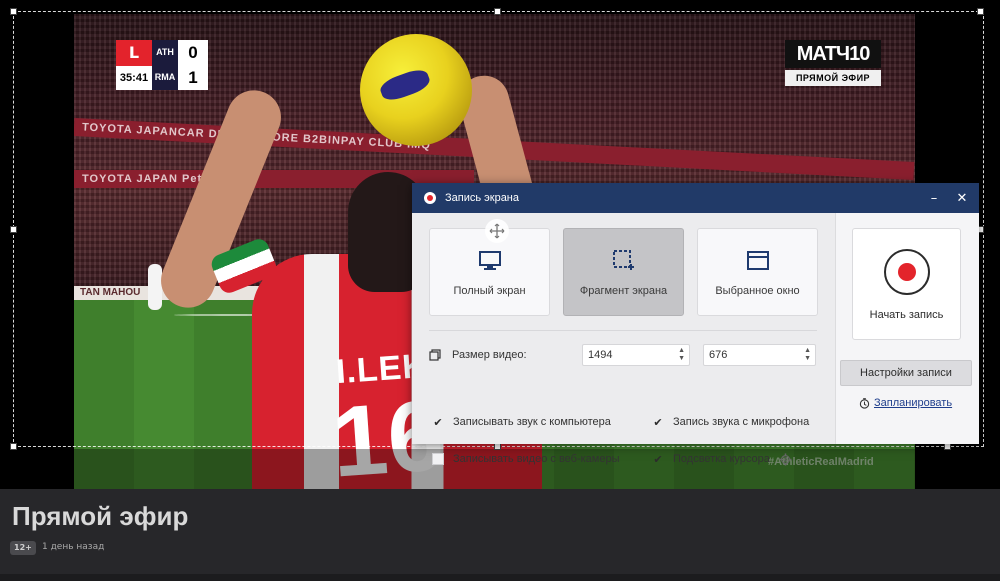 This screenshot has width=1000, height=581. I want to click on channel-logo: МАТЧ10, so click(833, 54).